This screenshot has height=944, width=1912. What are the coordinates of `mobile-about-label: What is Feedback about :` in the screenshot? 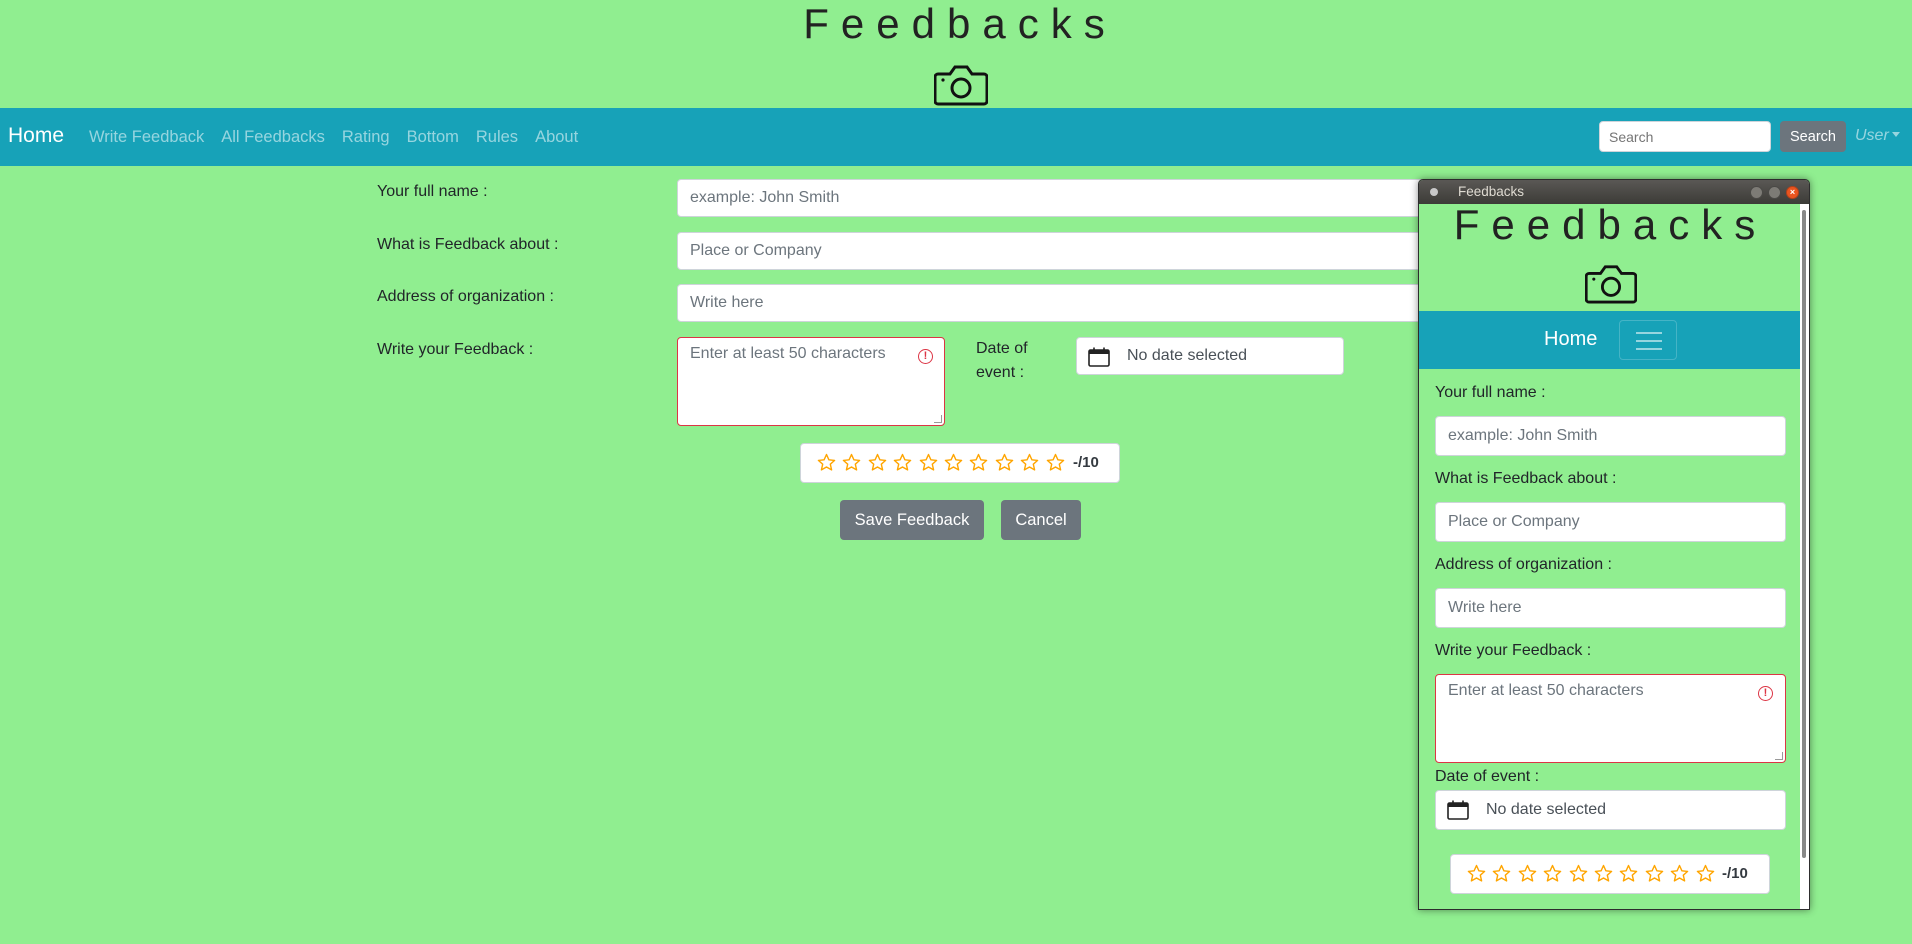 It's located at (1526, 478).